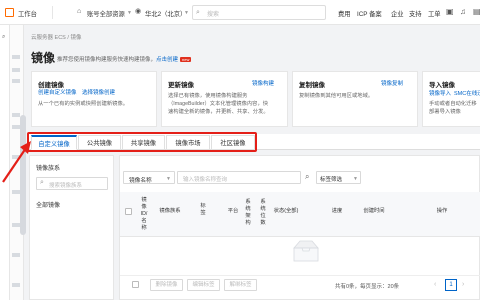 This screenshot has height=300, width=480. I want to click on th-char: 像, so click(144, 207).